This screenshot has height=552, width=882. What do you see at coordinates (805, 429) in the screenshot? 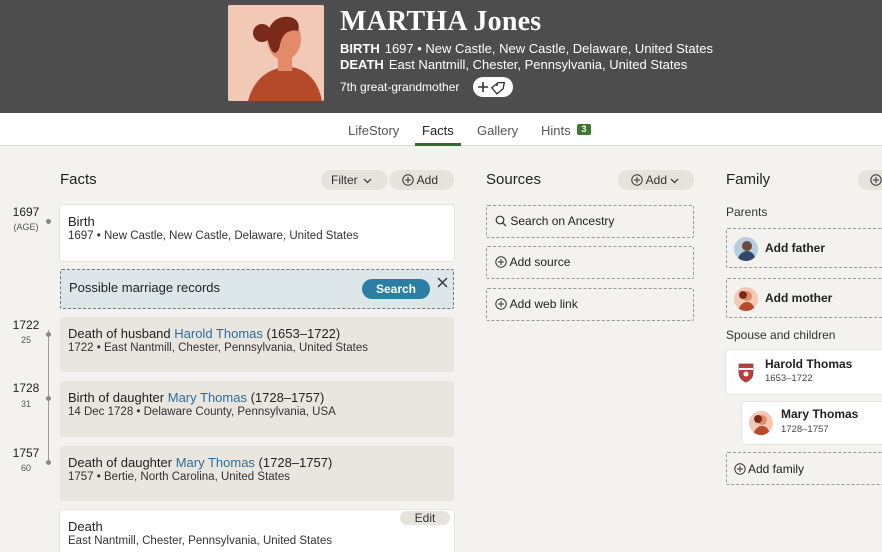
I see `child-dates: 1728–1757` at bounding box center [805, 429].